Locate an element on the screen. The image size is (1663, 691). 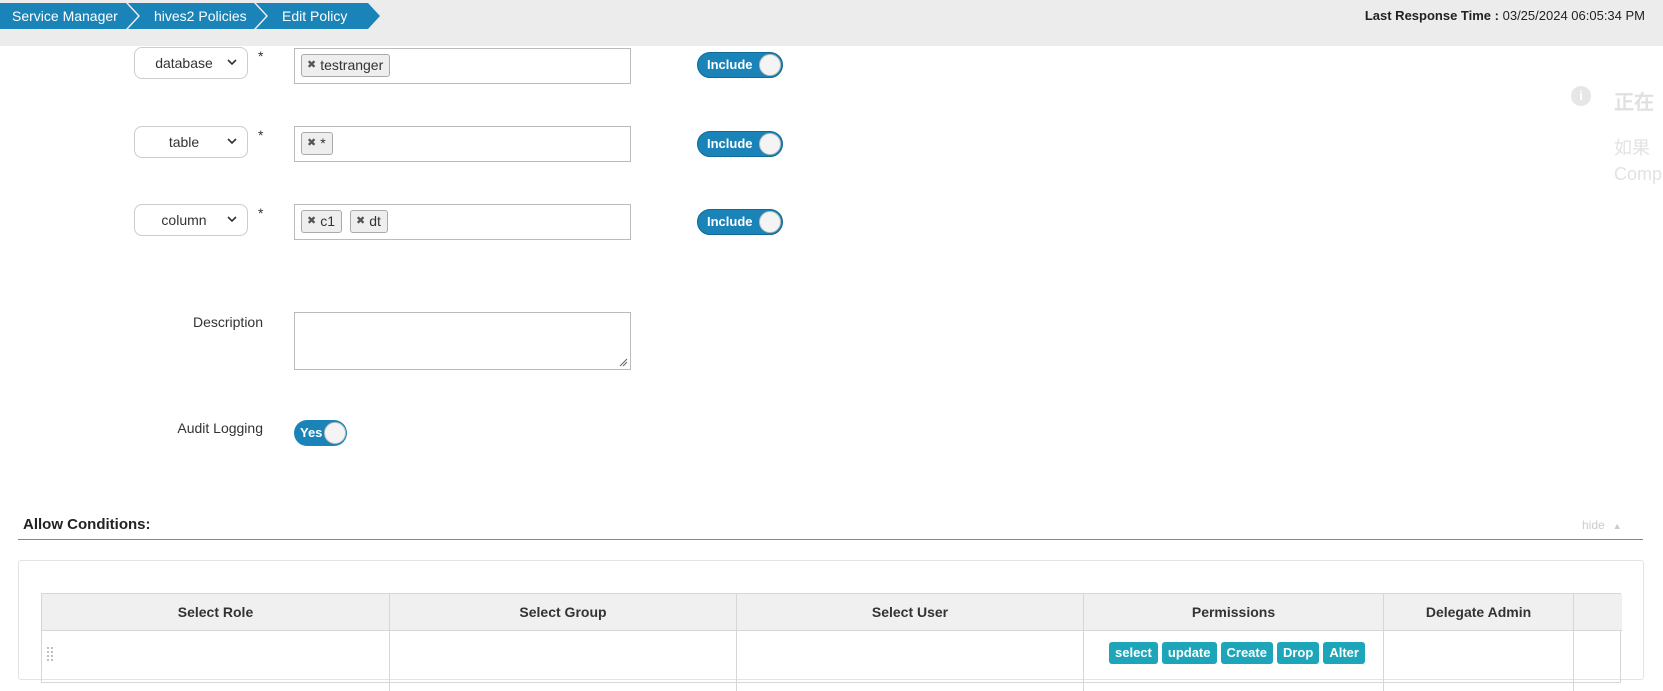
column-header-select-user: Select User is located at coordinates (910, 612).